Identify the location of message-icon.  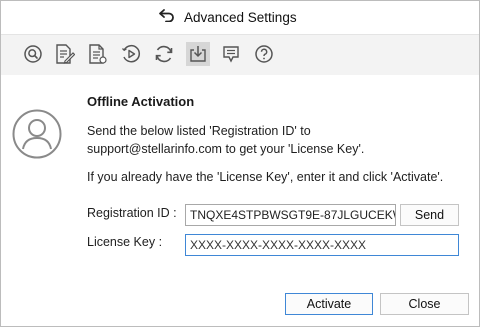
(231, 54).